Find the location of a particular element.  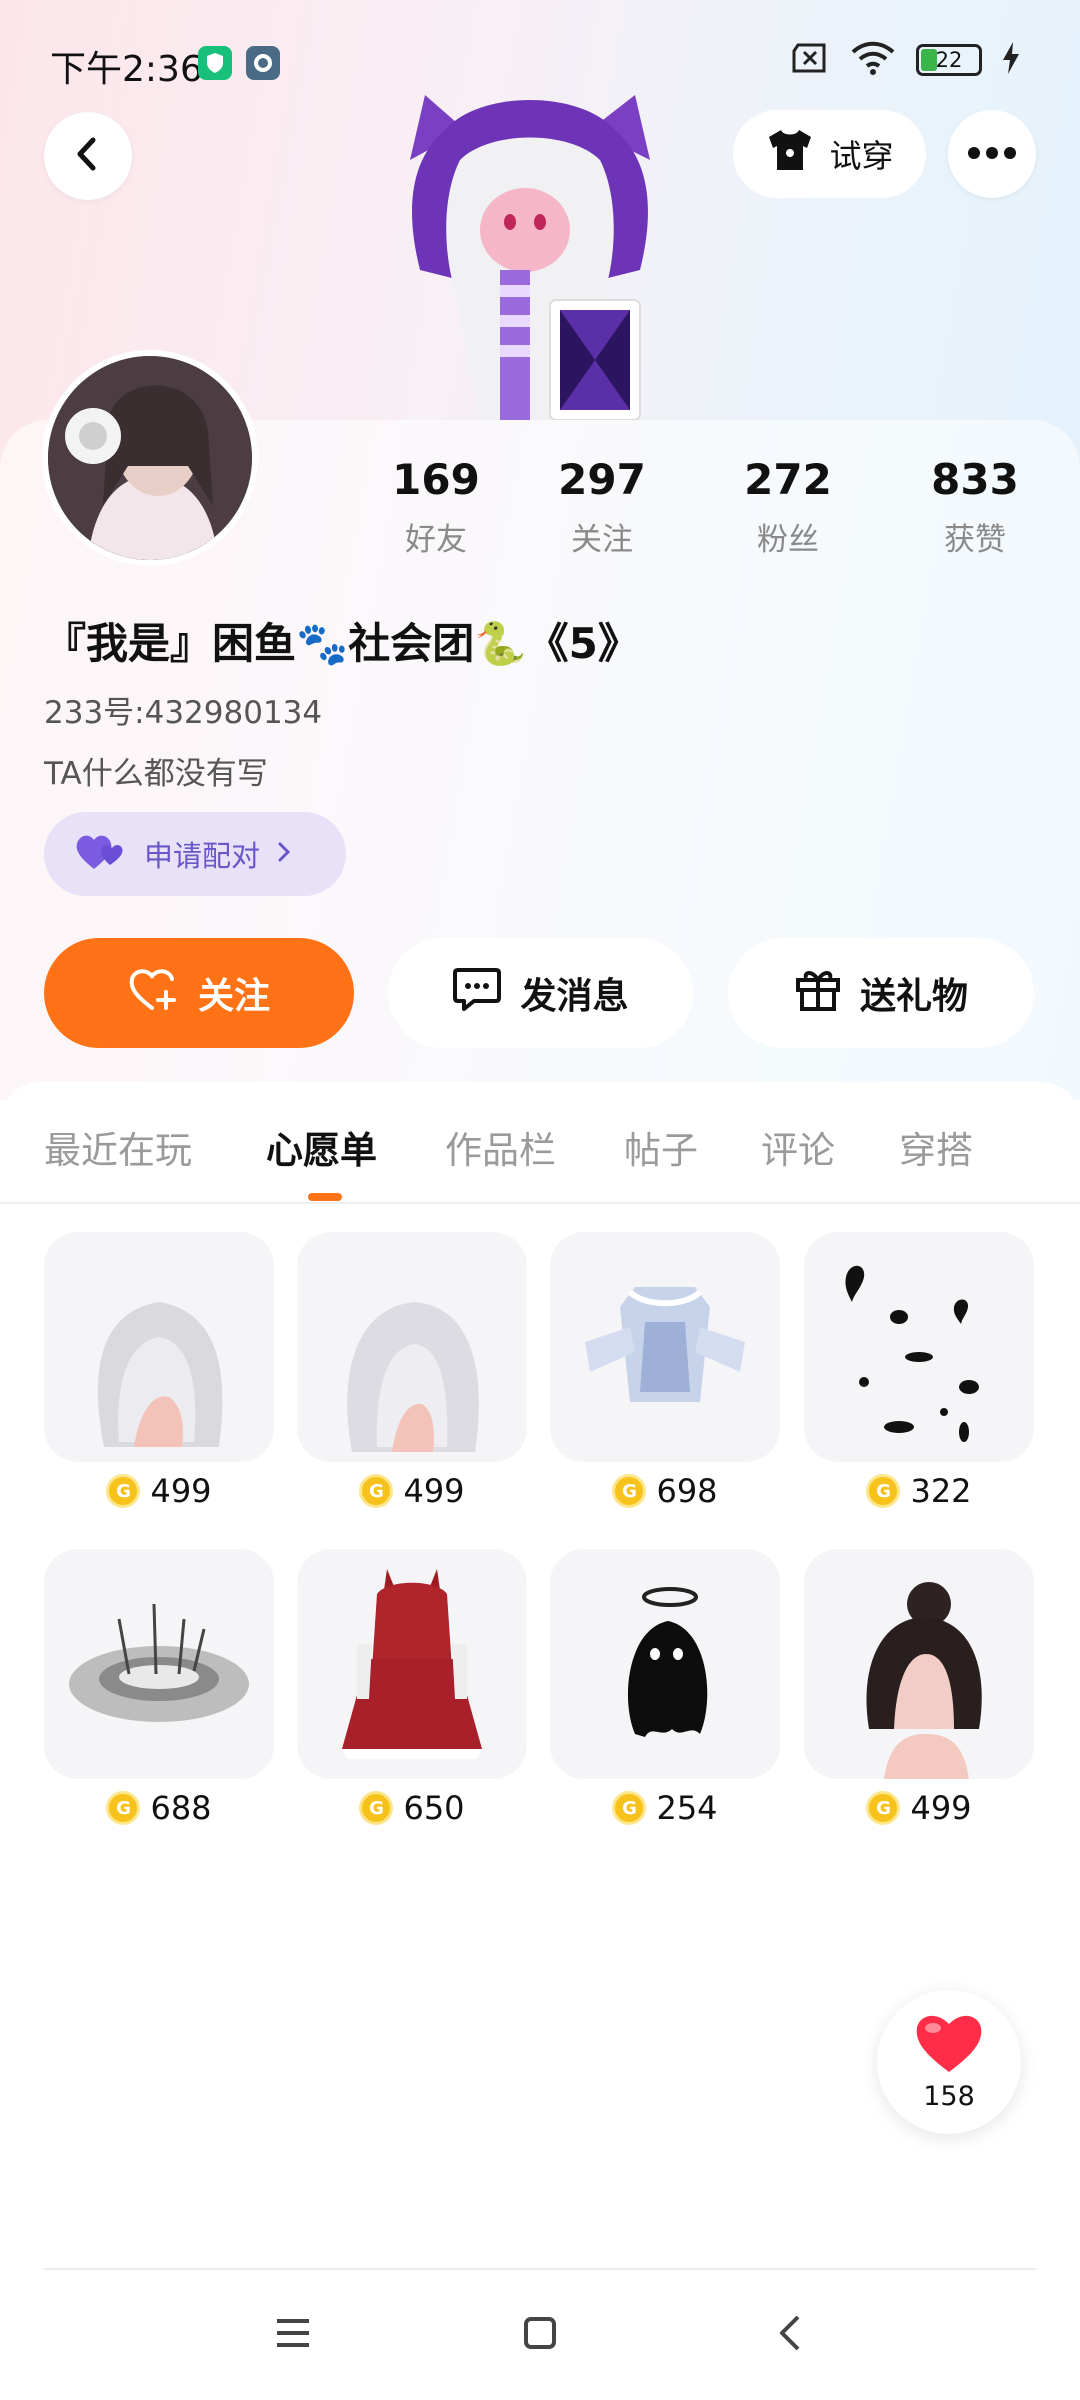

wishlist-item: G 688 is located at coordinates (159, 1688).